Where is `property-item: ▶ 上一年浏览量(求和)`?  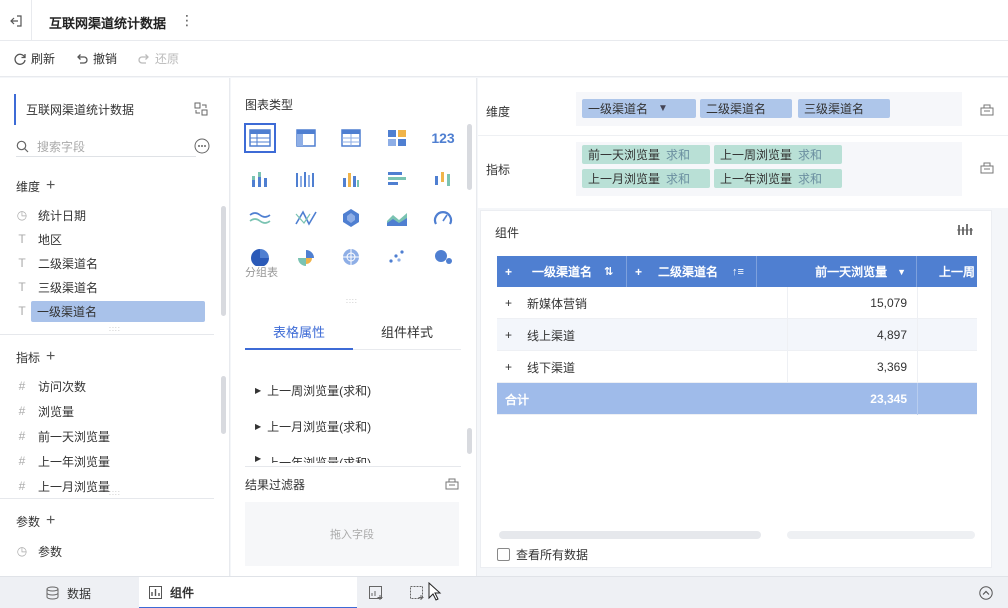 property-item: ▶ 上一年浏览量(求和) is located at coordinates (313, 458).